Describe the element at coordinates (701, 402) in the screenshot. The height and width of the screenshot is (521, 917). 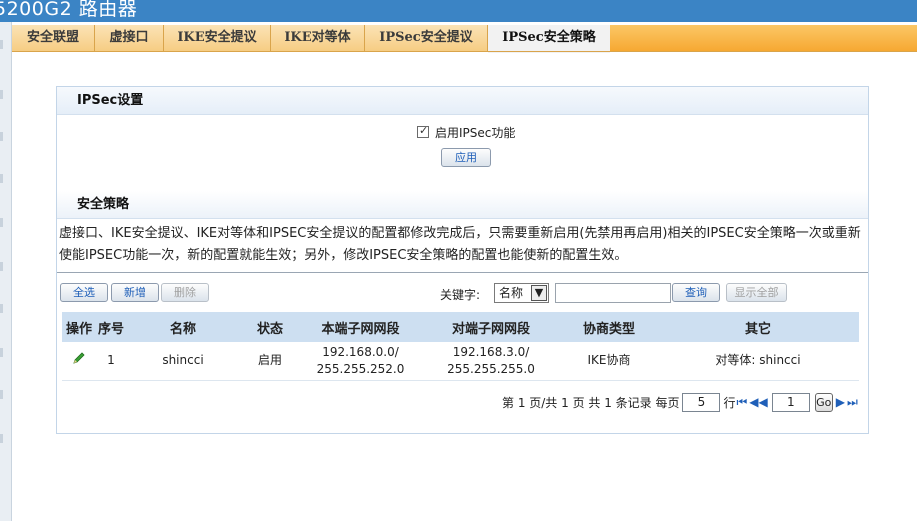
I see `per-page-input: 5` at that location.